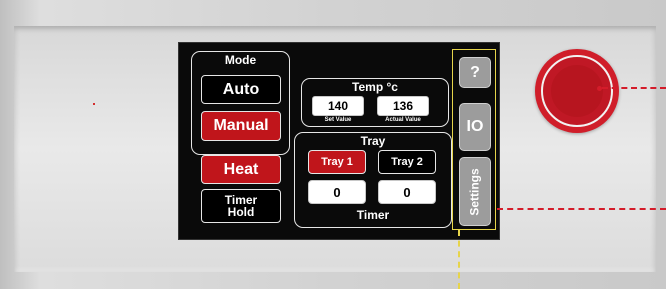  Describe the element at coordinates (634, 88) in the screenshot. I see `callout-line-red-knob` at that location.